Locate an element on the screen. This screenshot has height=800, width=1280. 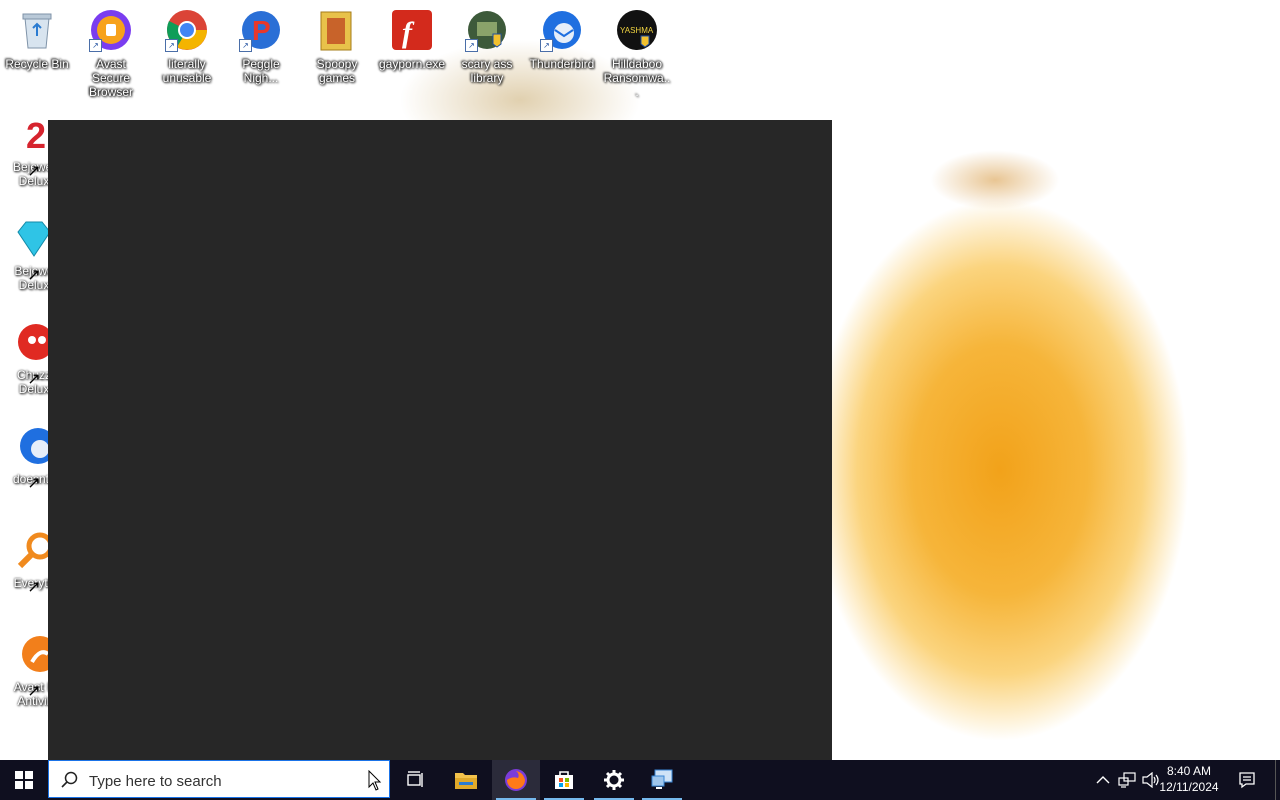
notification-icon is located at coordinates (1247, 780).